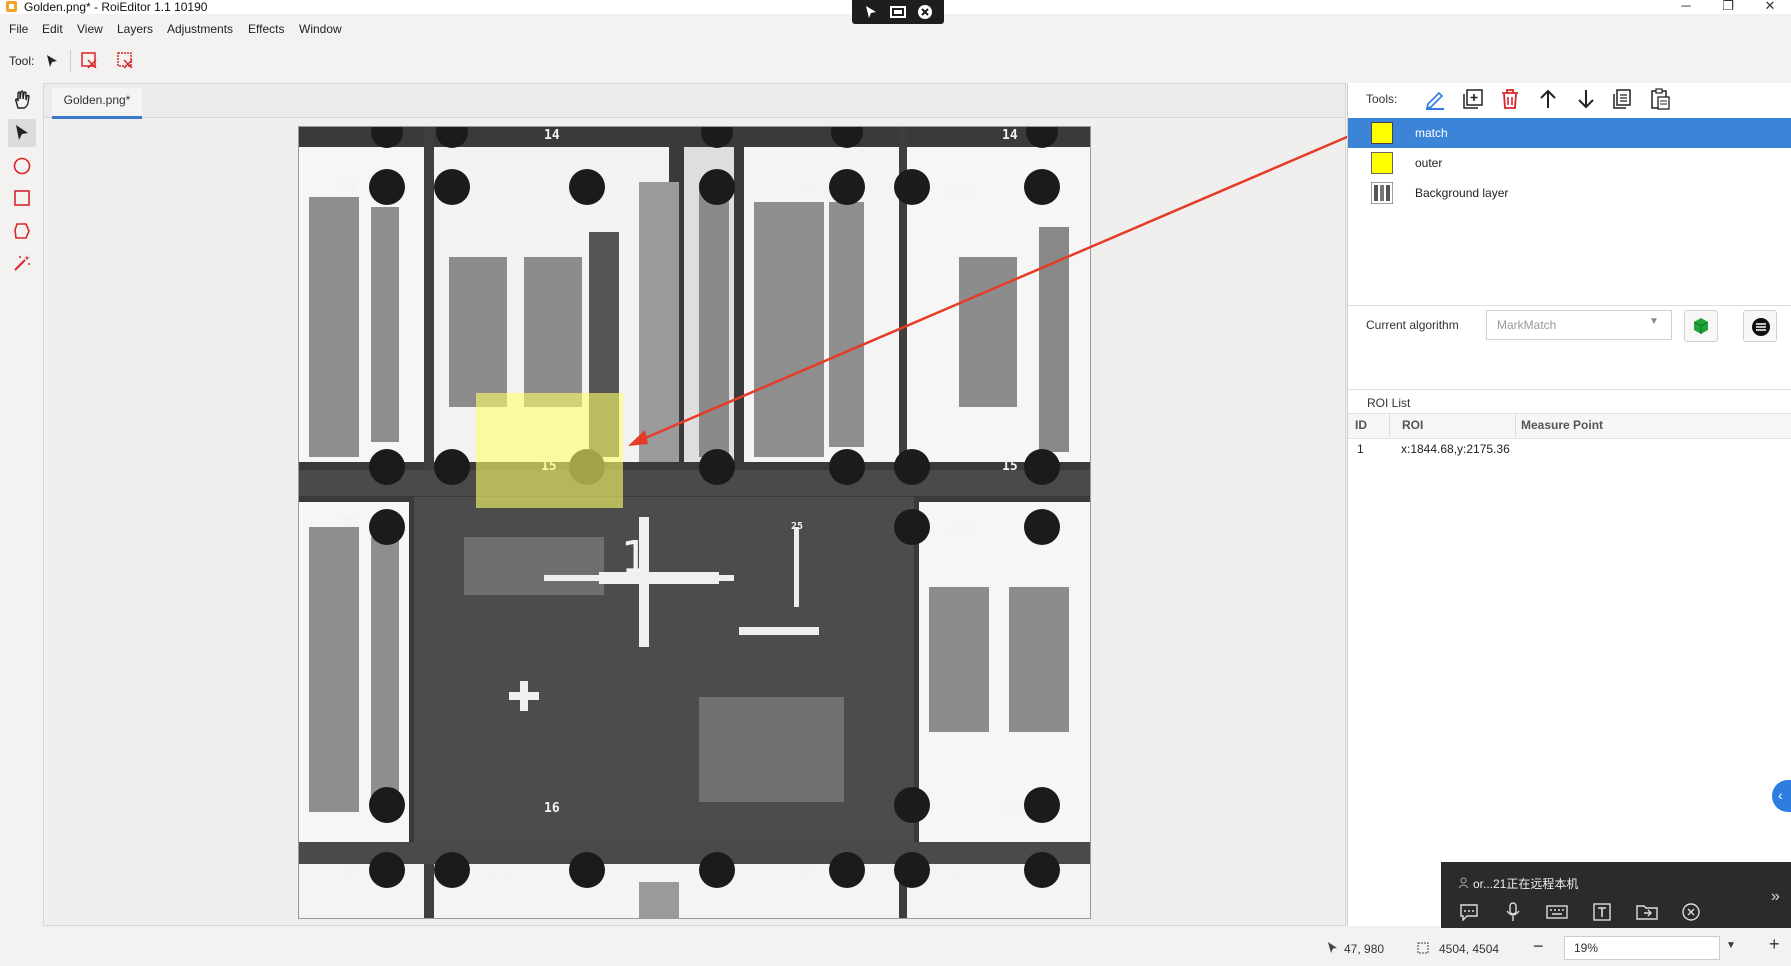 The image size is (1791, 966). I want to click on cursor-position: 47, 980, so click(1364, 949).